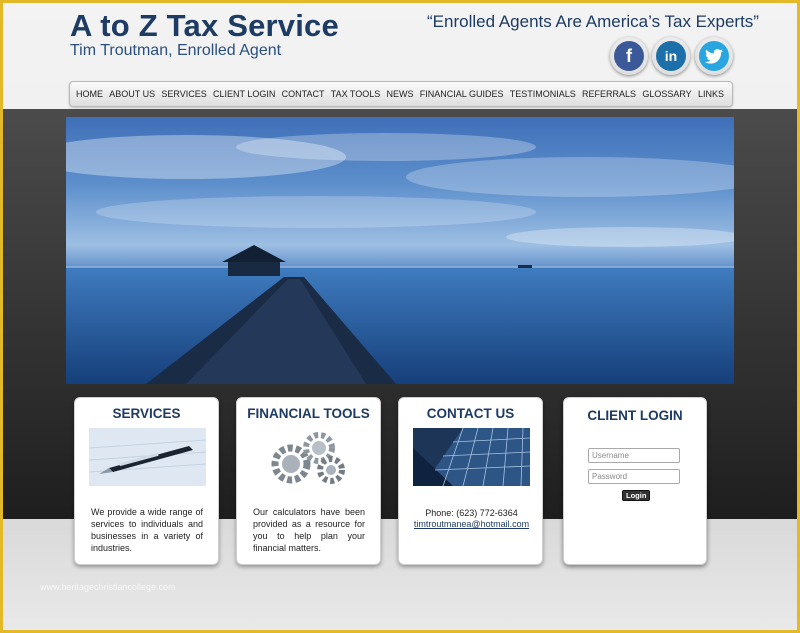 This screenshot has height=633, width=800. I want to click on nav-testimonials: TESTIMONIALS, so click(543, 94).